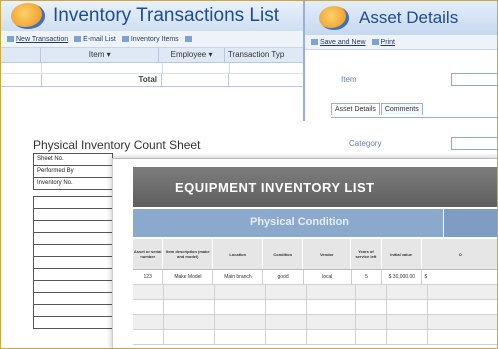 This screenshot has height=349, width=498. I want to click on email-list-button: E-mail List, so click(95, 39).